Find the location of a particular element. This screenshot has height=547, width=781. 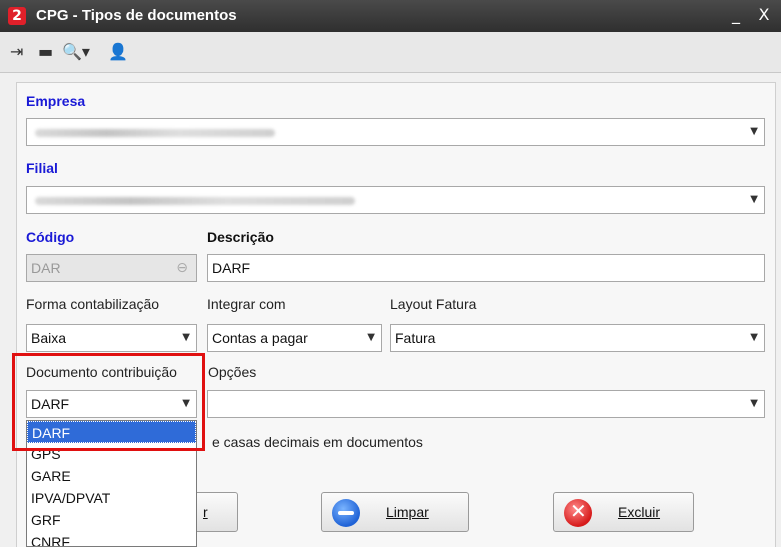

app-logo-icon: 2 is located at coordinates (17, 16).